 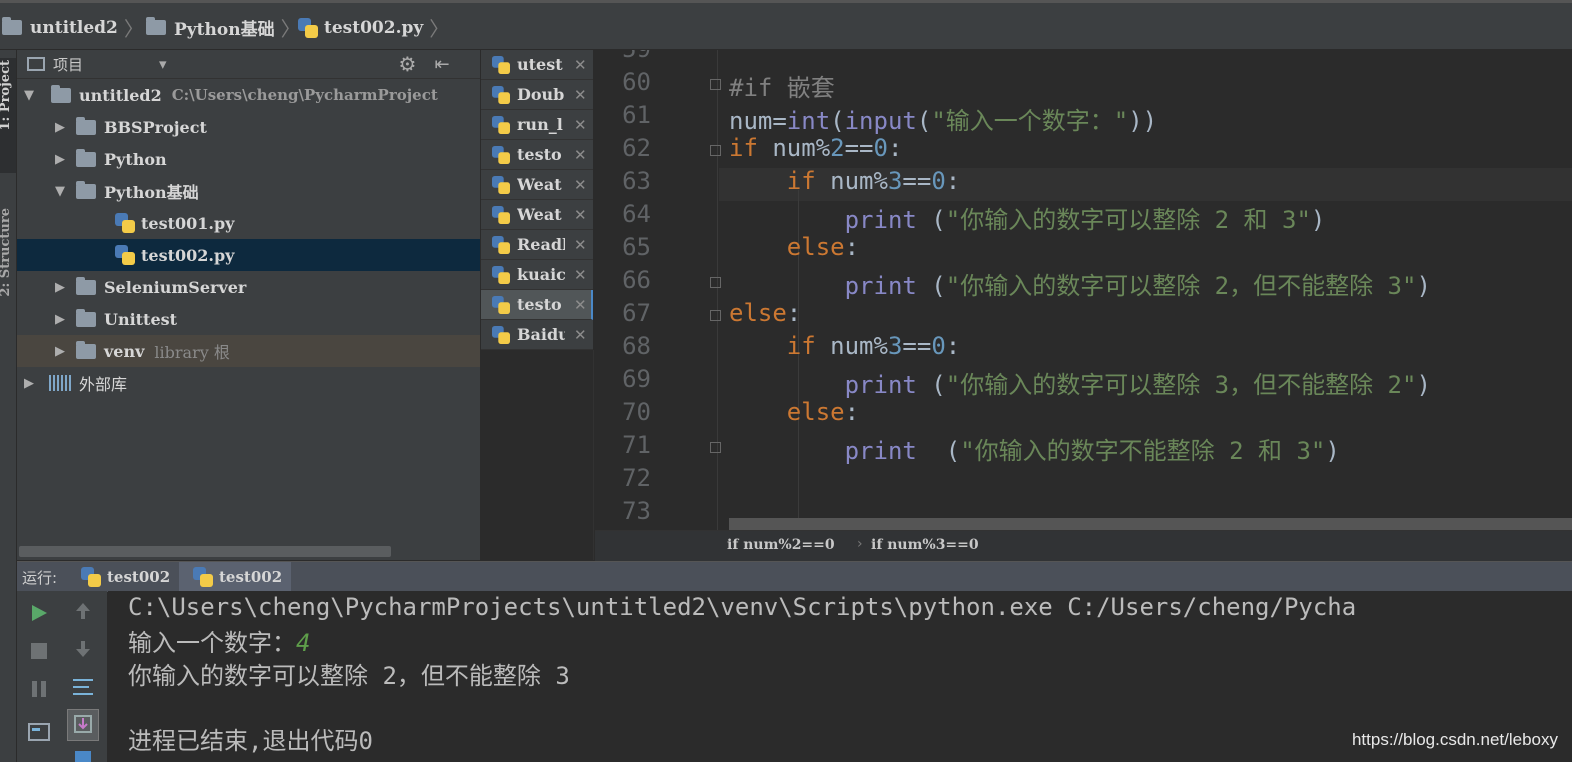 What do you see at coordinates (39, 613) in the screenshot?
I see `rerun-icon` at bounding box center [39, 613].